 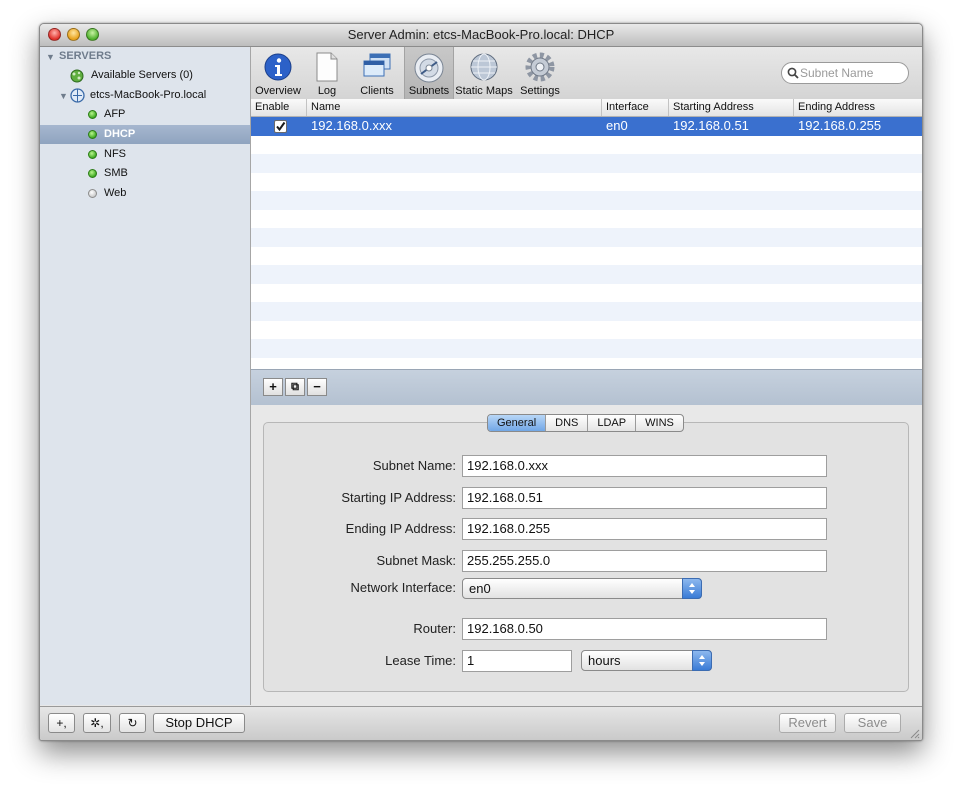 What do you see at coordinates (73, 34) in the screenshot?
I see `minimize-button` at bounding box center [73, 34].